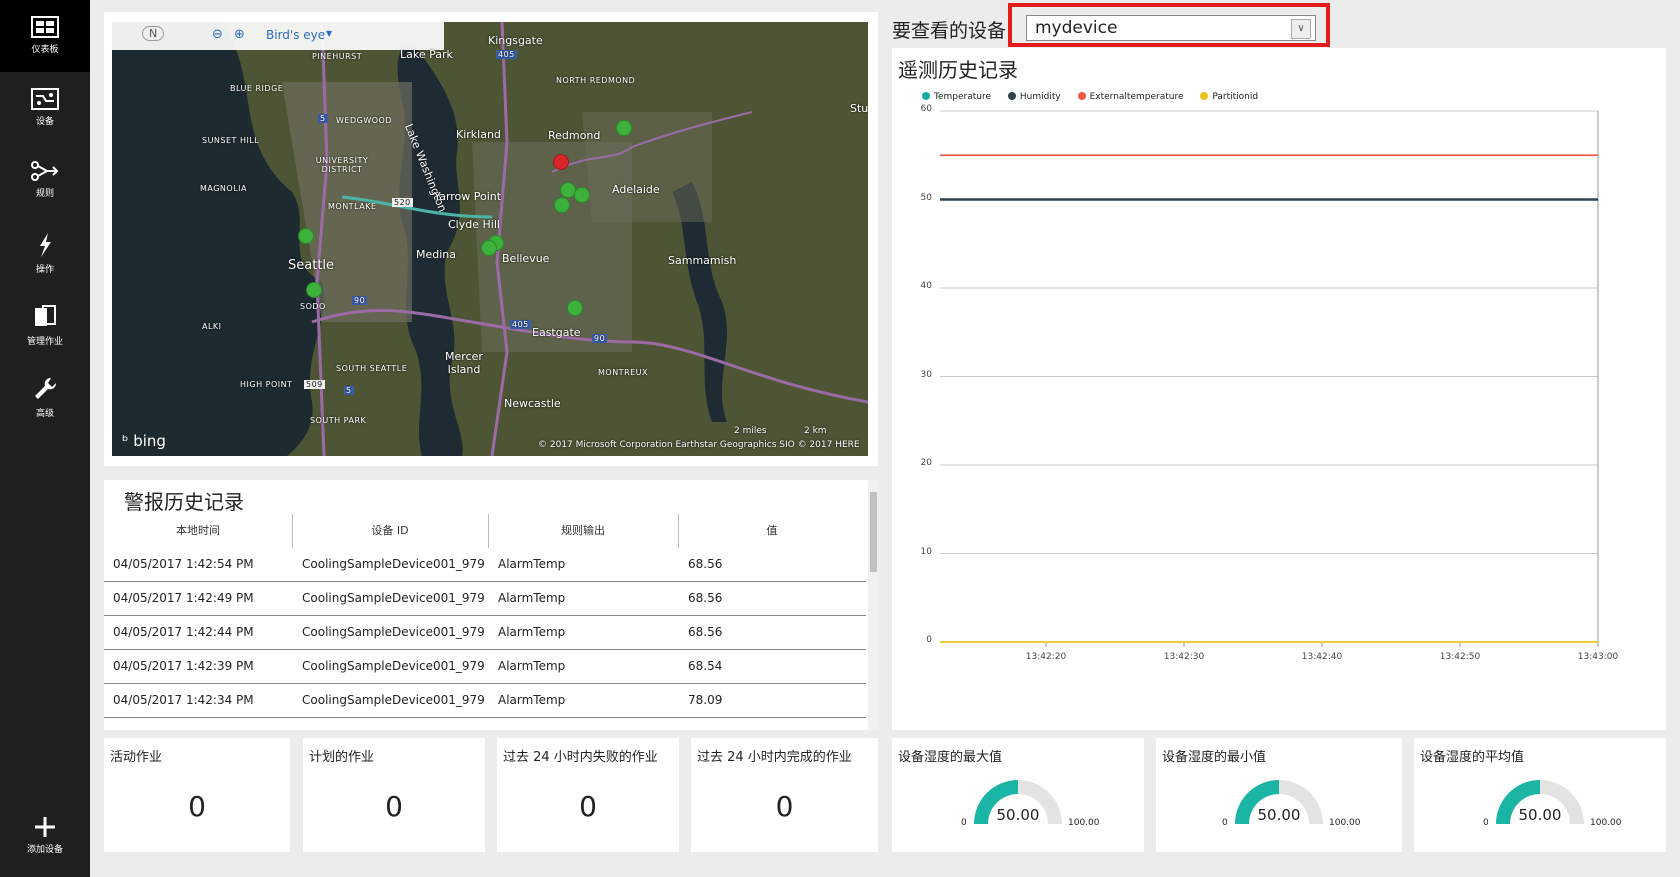  What do you see at coordinates (45, 315) in the screenshot?
I see `jobs-icon` at bounding box center [45, 315].